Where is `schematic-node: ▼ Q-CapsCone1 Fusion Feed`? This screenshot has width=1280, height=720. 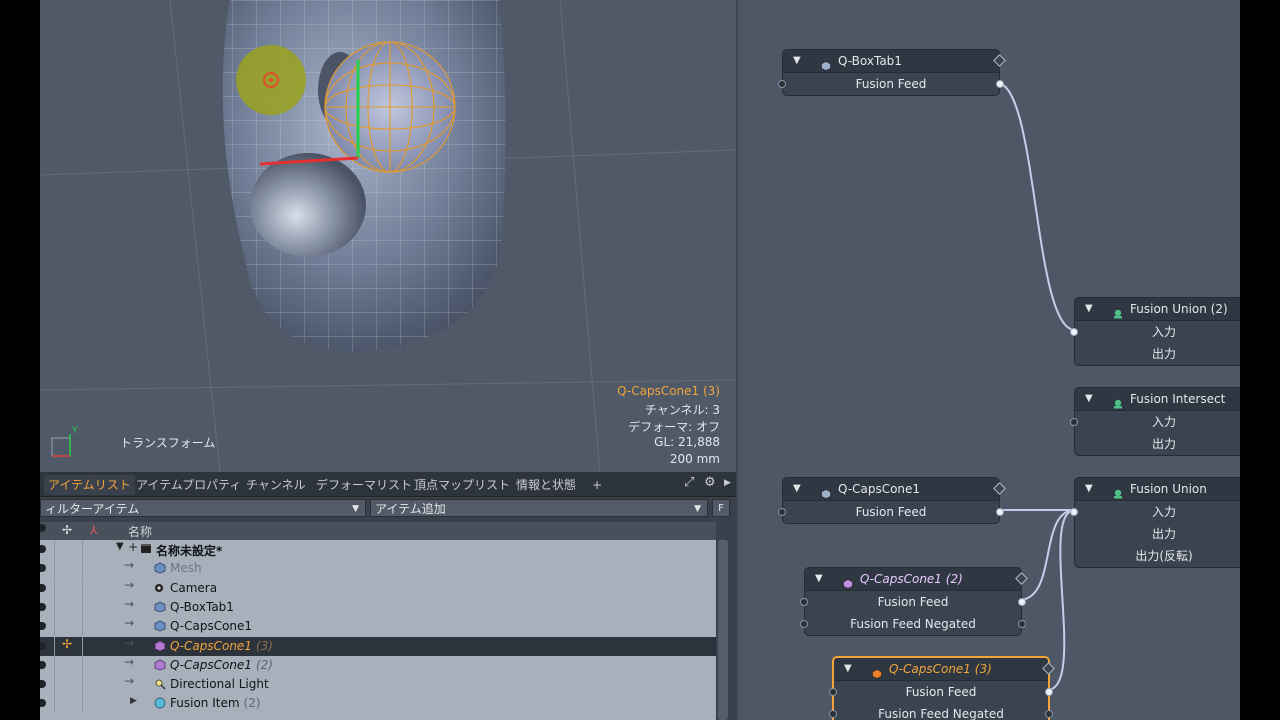 schematic-node: ▼ Q-CapsCone1 Fusion Feed is located at coordinates (892, 500).